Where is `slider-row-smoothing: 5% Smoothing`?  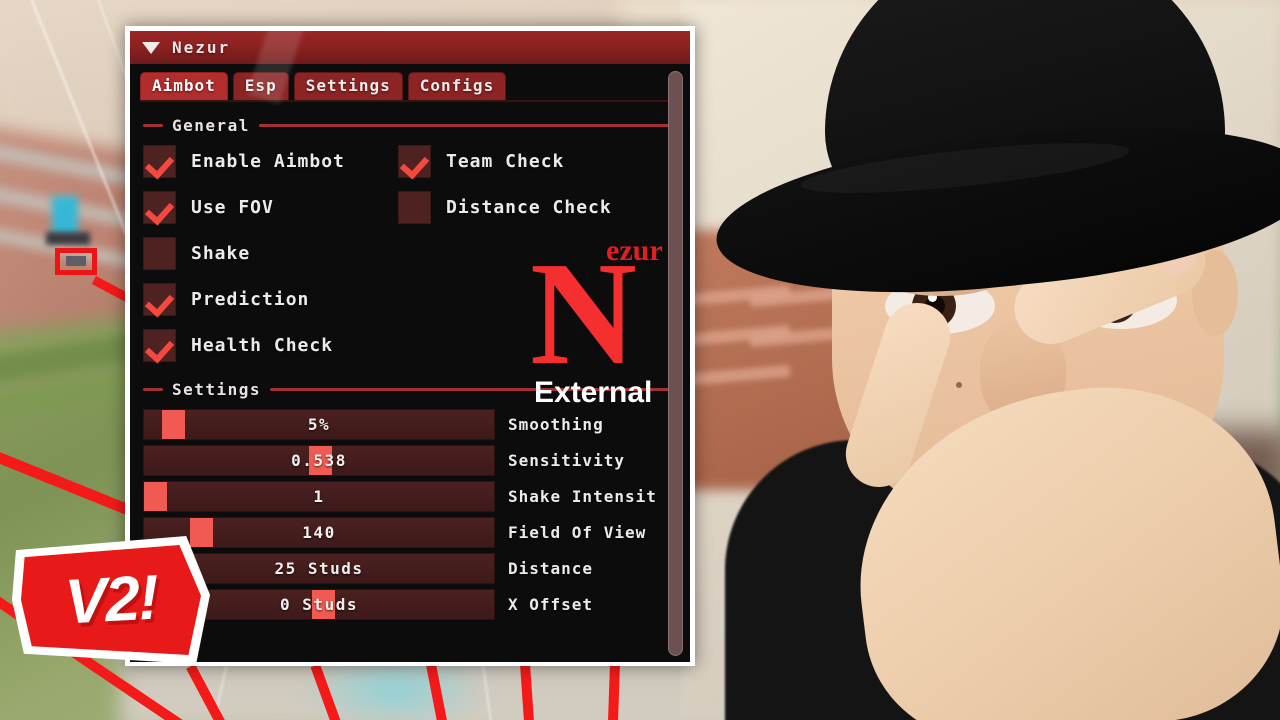
slider-row-smoothing: 5% Smoothing is located at coordinates (410, 424).